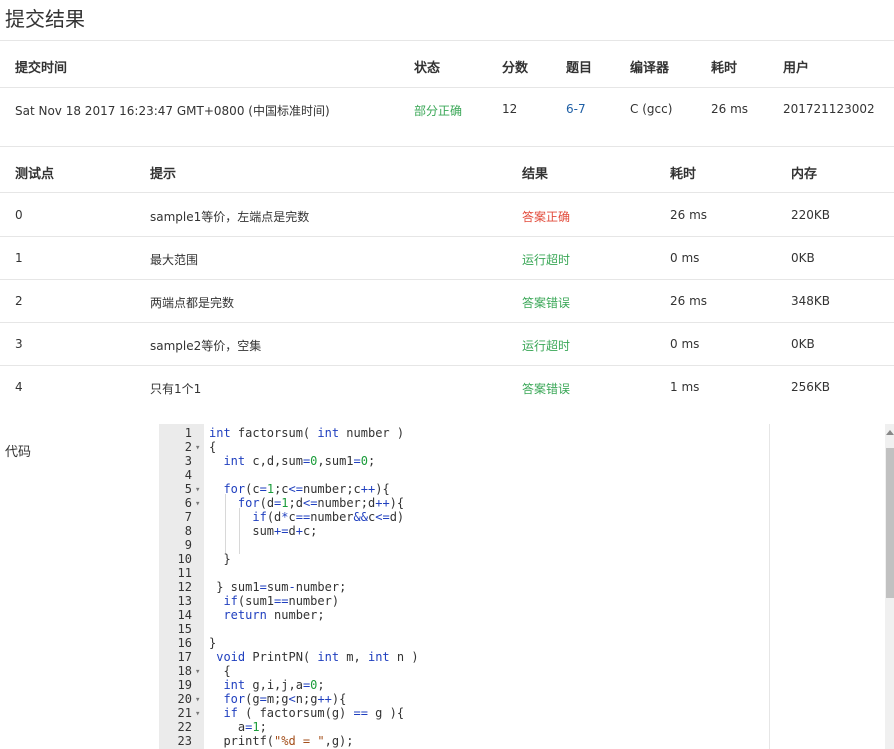 This screenshot has width=894, height=749. Describe the element at coordinates (184, 601) in the screenshot. I see `line-number: 13` at that location.